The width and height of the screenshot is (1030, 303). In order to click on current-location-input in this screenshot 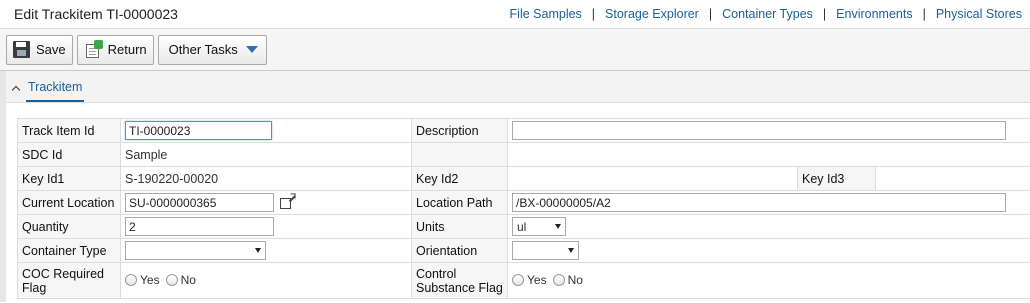, I will do `click(199, 202)`.